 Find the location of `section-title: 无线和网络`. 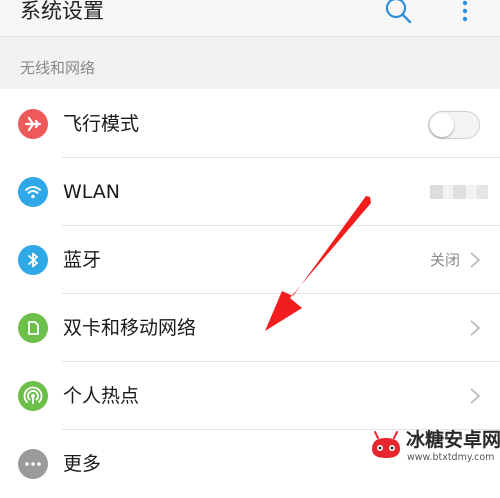

section-title: 无线和网络 is located at coordinates (58, 68).